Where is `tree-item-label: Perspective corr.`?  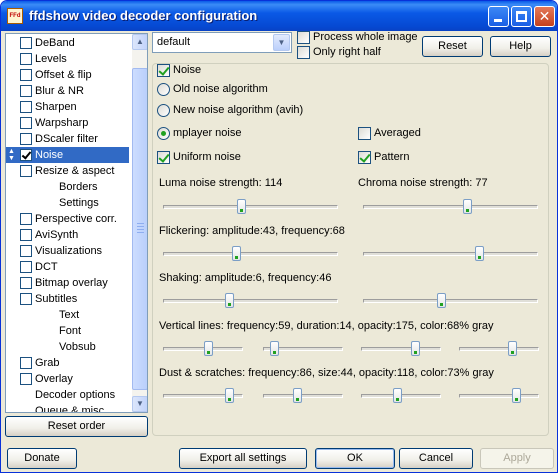 tree-item-label: Perspective corr. is located at coordinates (76, 219).